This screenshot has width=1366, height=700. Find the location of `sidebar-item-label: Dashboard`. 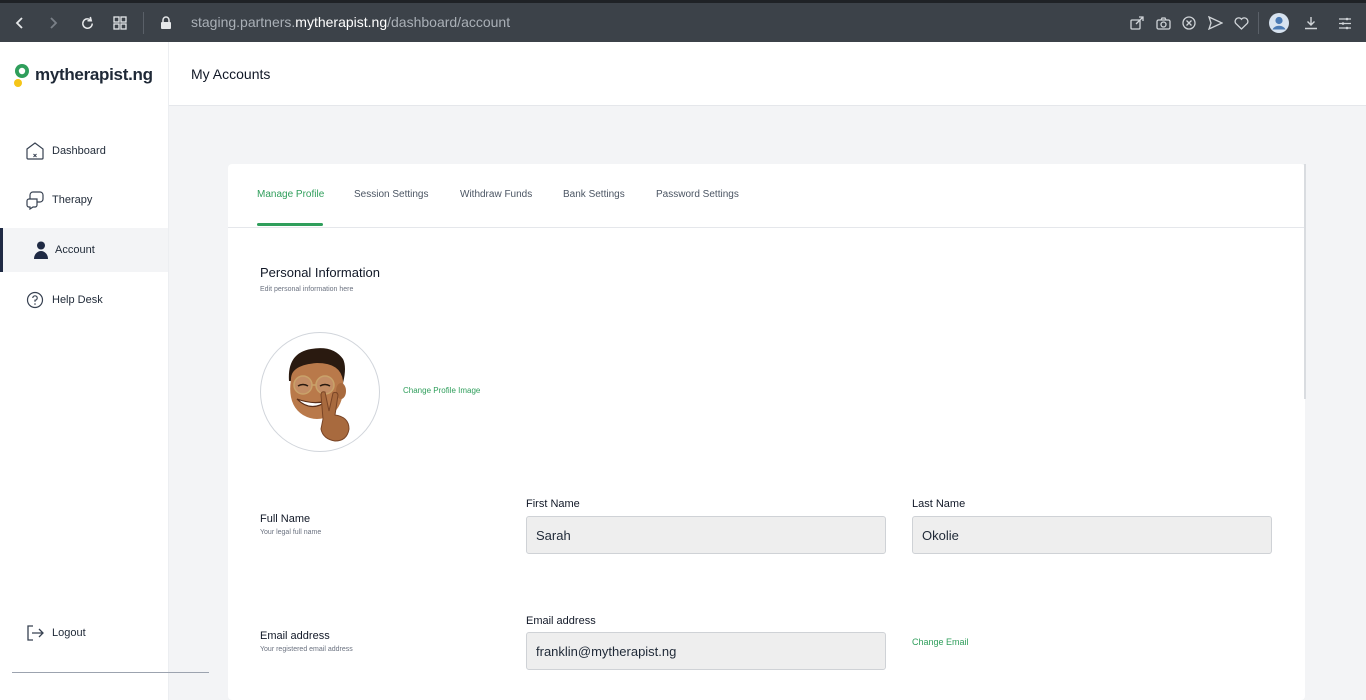

sidebar-item-label: Dashboard is located at coordinates (79, 151).